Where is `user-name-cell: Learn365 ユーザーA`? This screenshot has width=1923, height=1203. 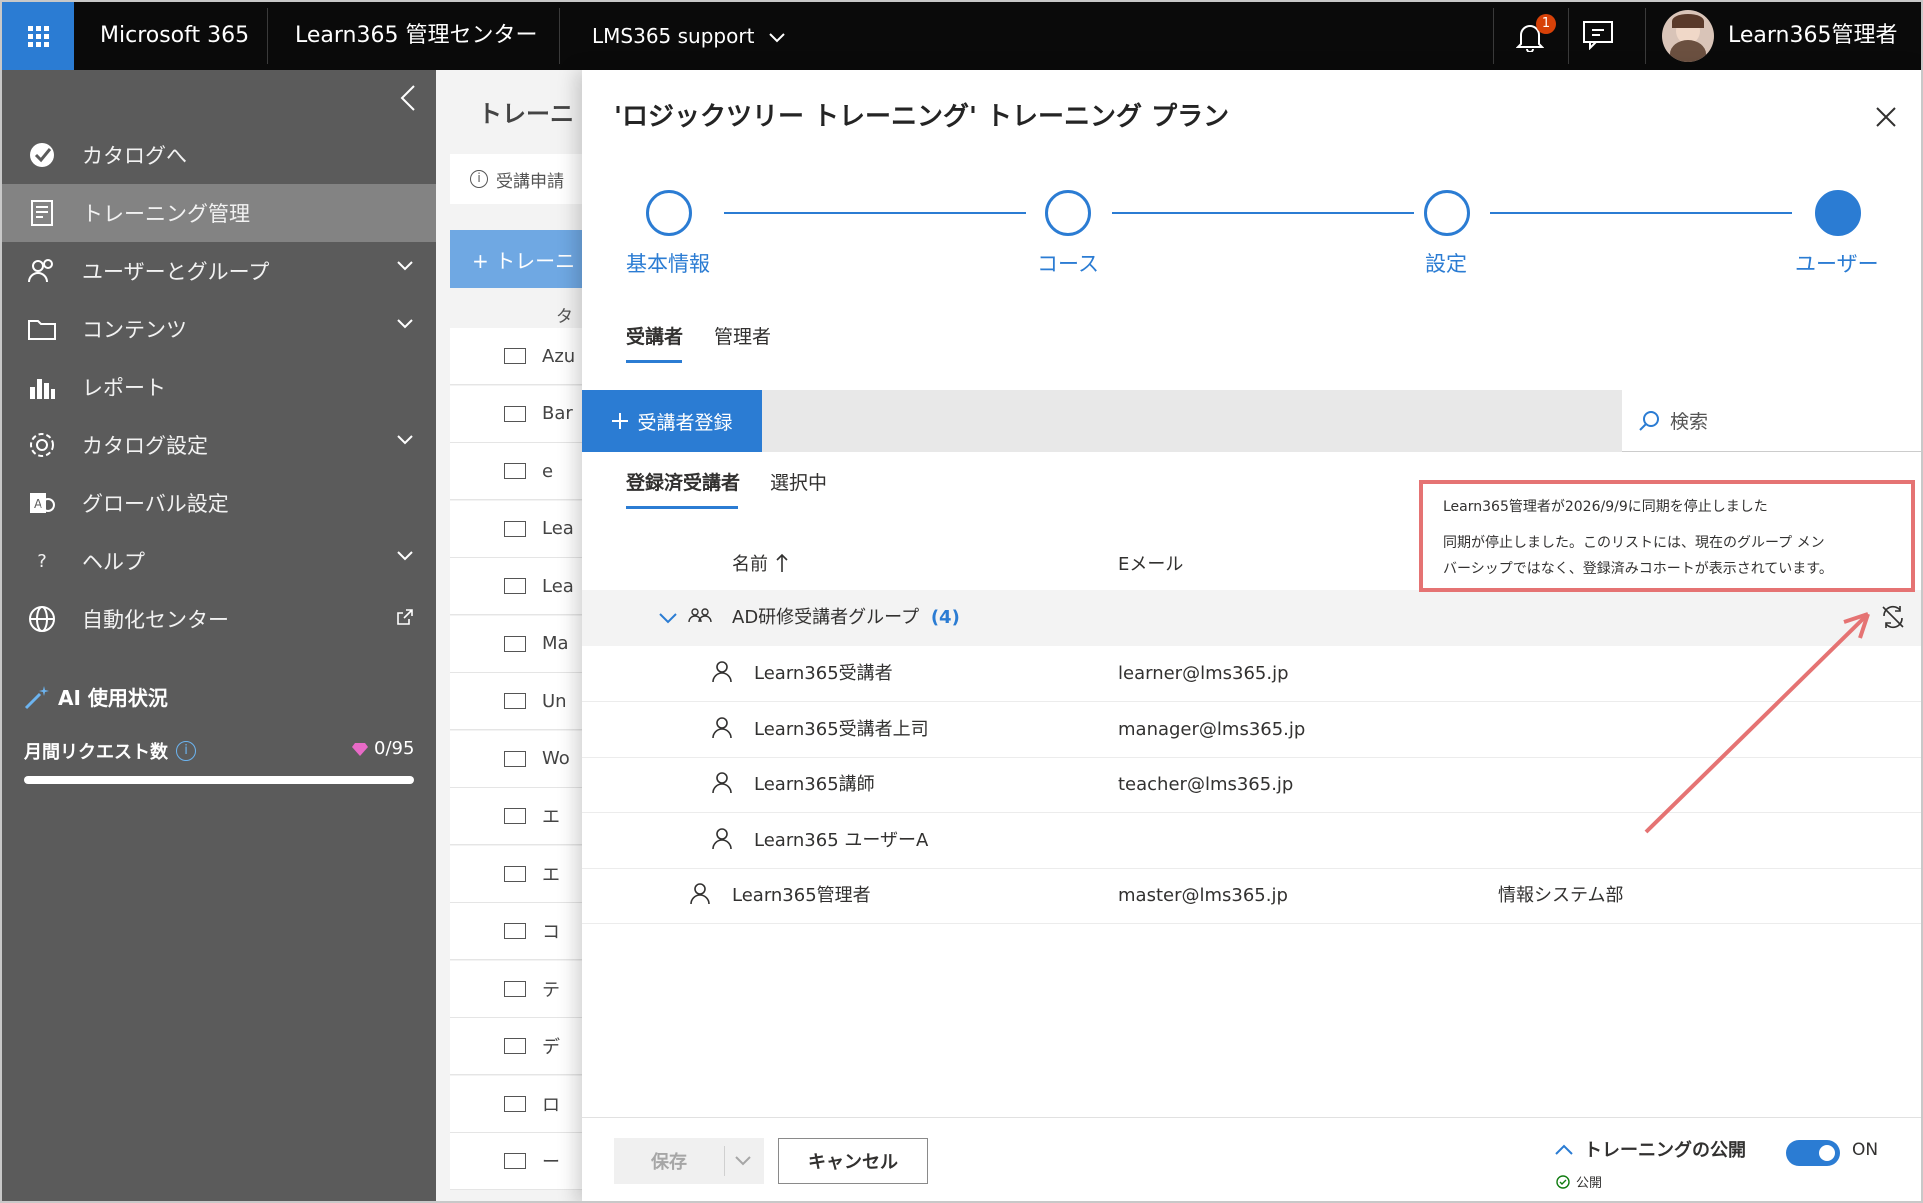 user-name-cell: Learn365 ユーザーA is located at coordinates (841, 840).